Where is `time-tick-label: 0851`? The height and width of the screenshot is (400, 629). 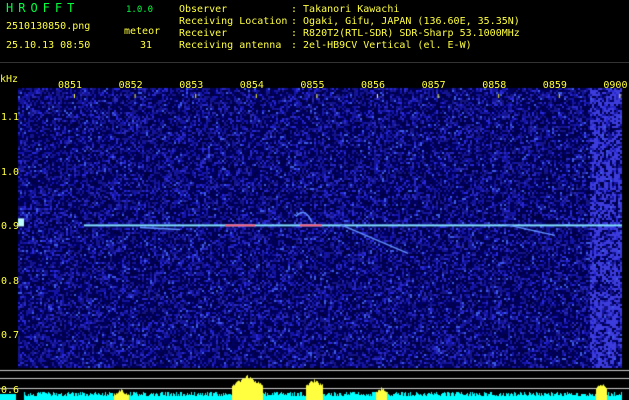
time-tick-label: 0851 is located at coordinates (70, 85).